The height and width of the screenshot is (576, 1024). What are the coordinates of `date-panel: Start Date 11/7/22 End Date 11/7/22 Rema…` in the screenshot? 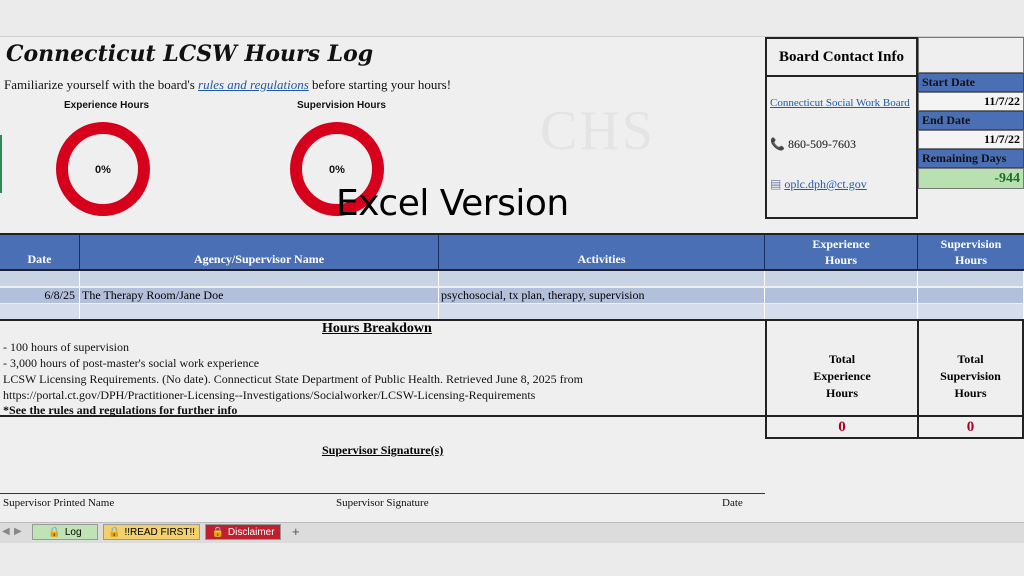 It's located at (971, 113).